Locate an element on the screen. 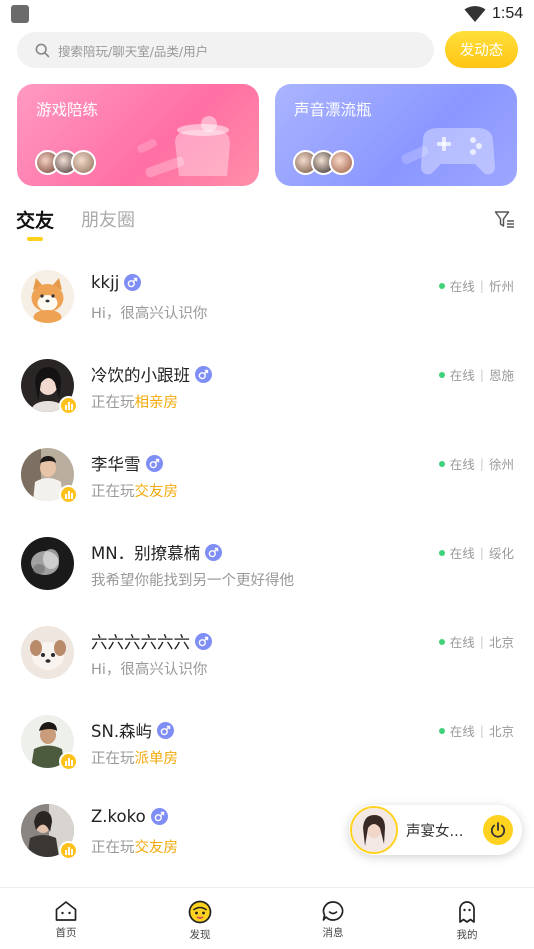 The height and width of the screenshot is (949, 534). user-row: 冷饮的小跟班 正在玩相亲房 在线 | 恩施 is located at coordinates (267, 386).